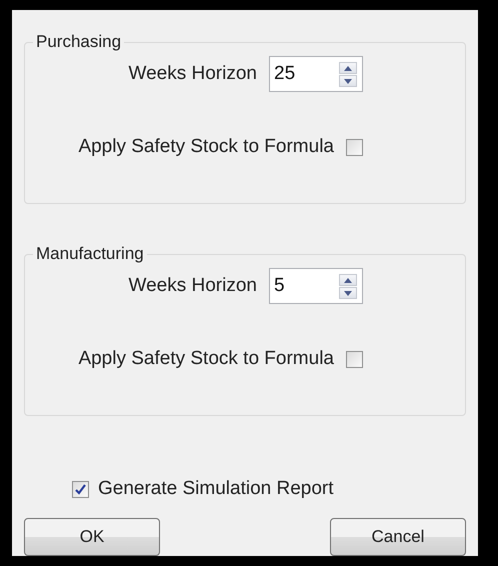  I want to click on cancel-button: Cancel, so click(398, 537).